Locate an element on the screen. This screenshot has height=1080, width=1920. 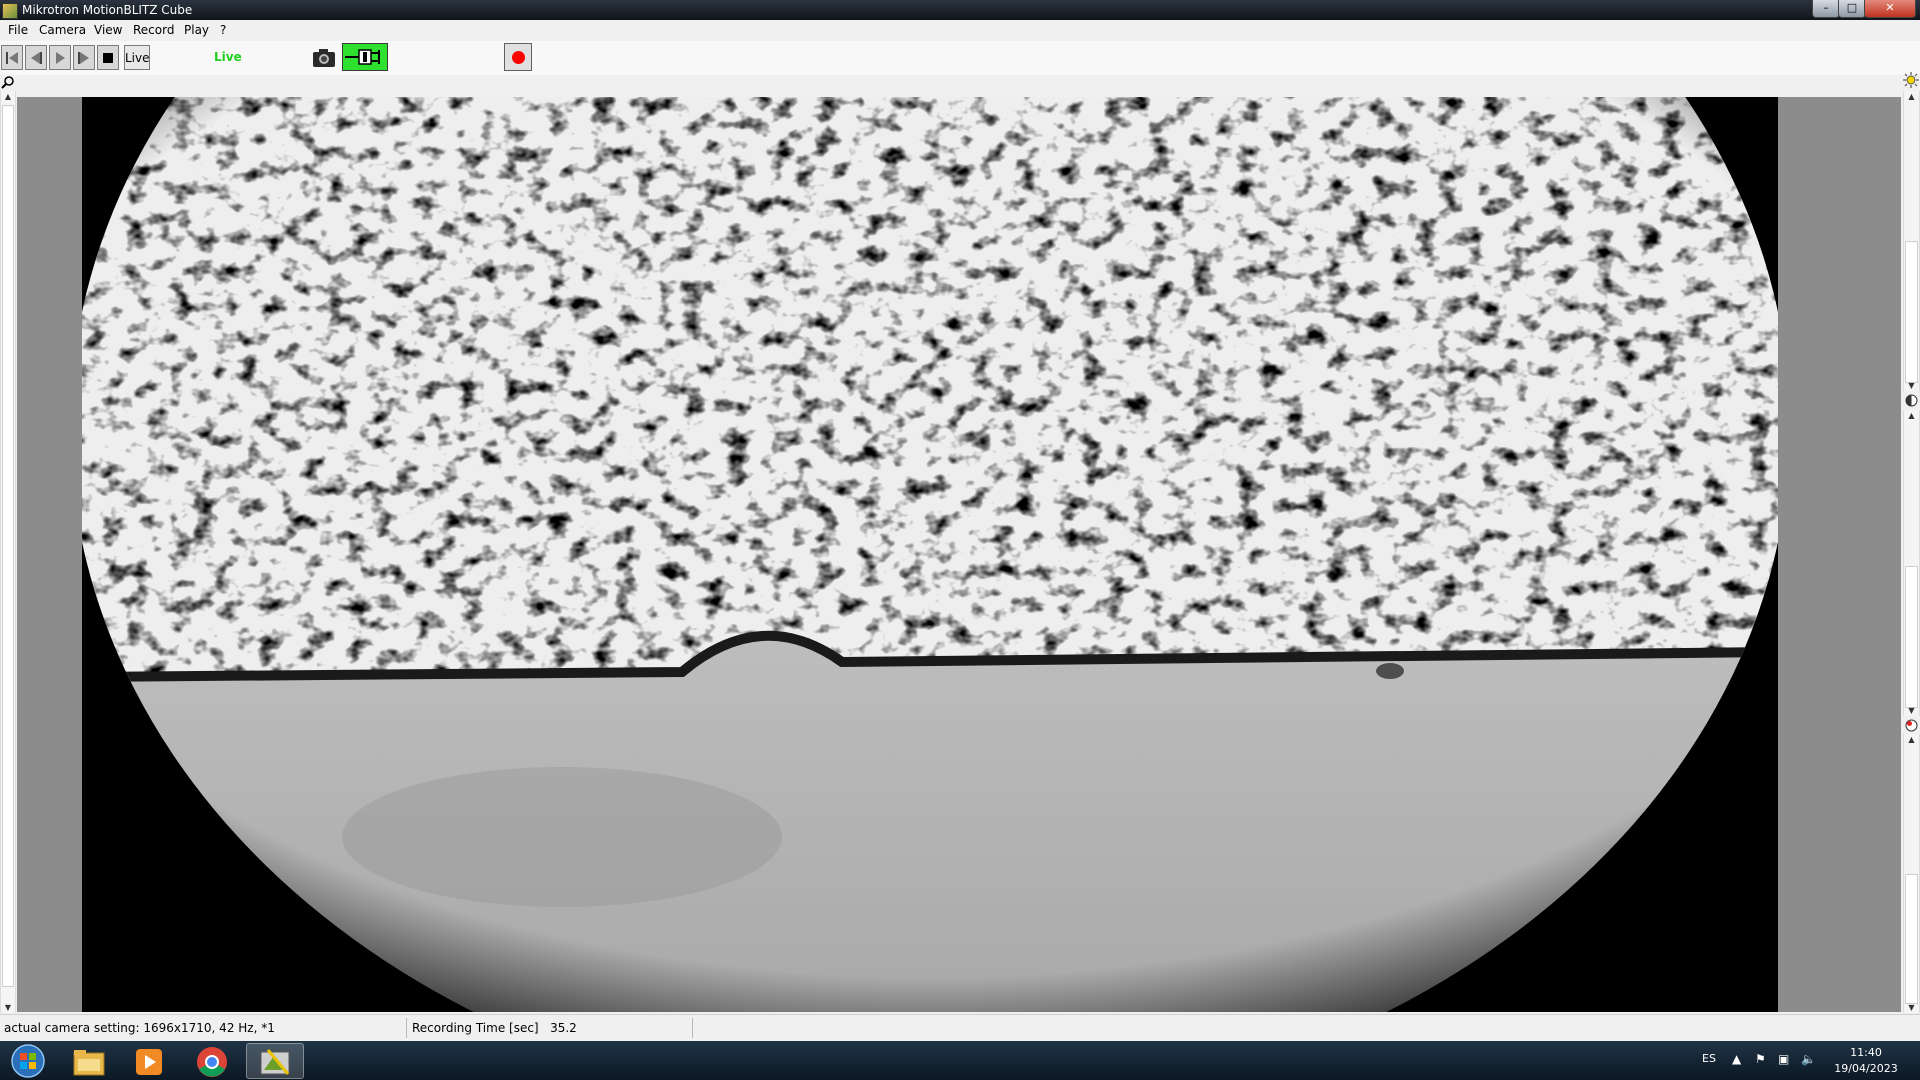
media-player-icon is located at coordinates (149, 1062).